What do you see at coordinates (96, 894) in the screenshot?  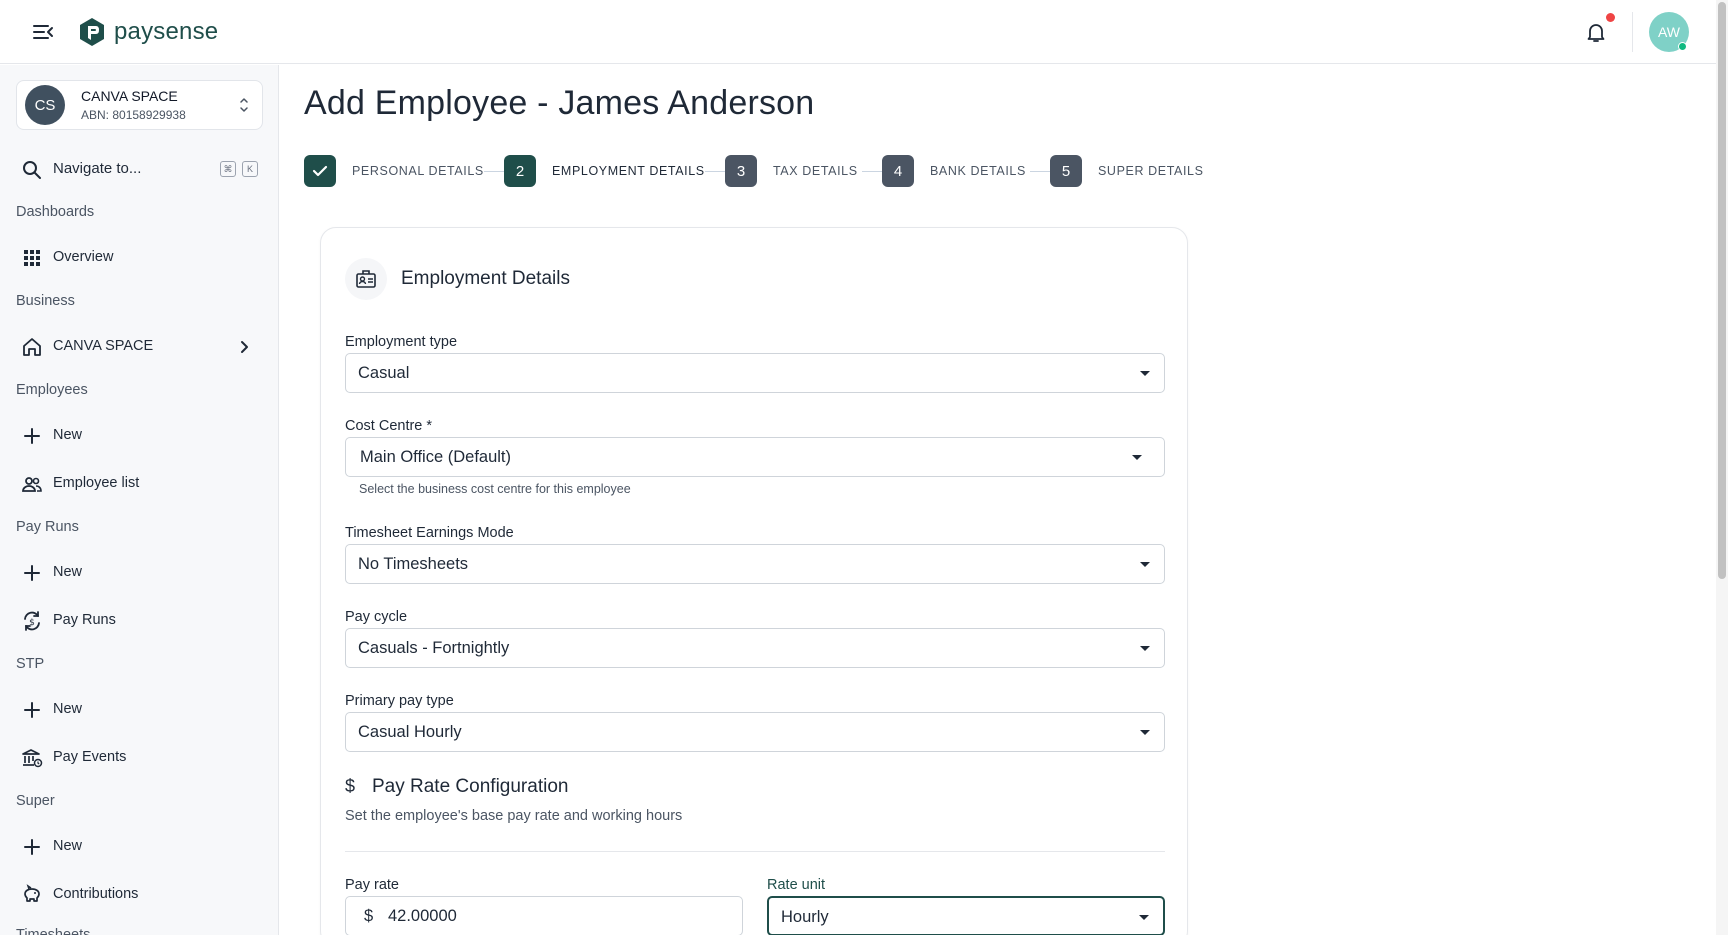 I see `sidebar-item-label: Contributions` at bounding box center [96, 894].